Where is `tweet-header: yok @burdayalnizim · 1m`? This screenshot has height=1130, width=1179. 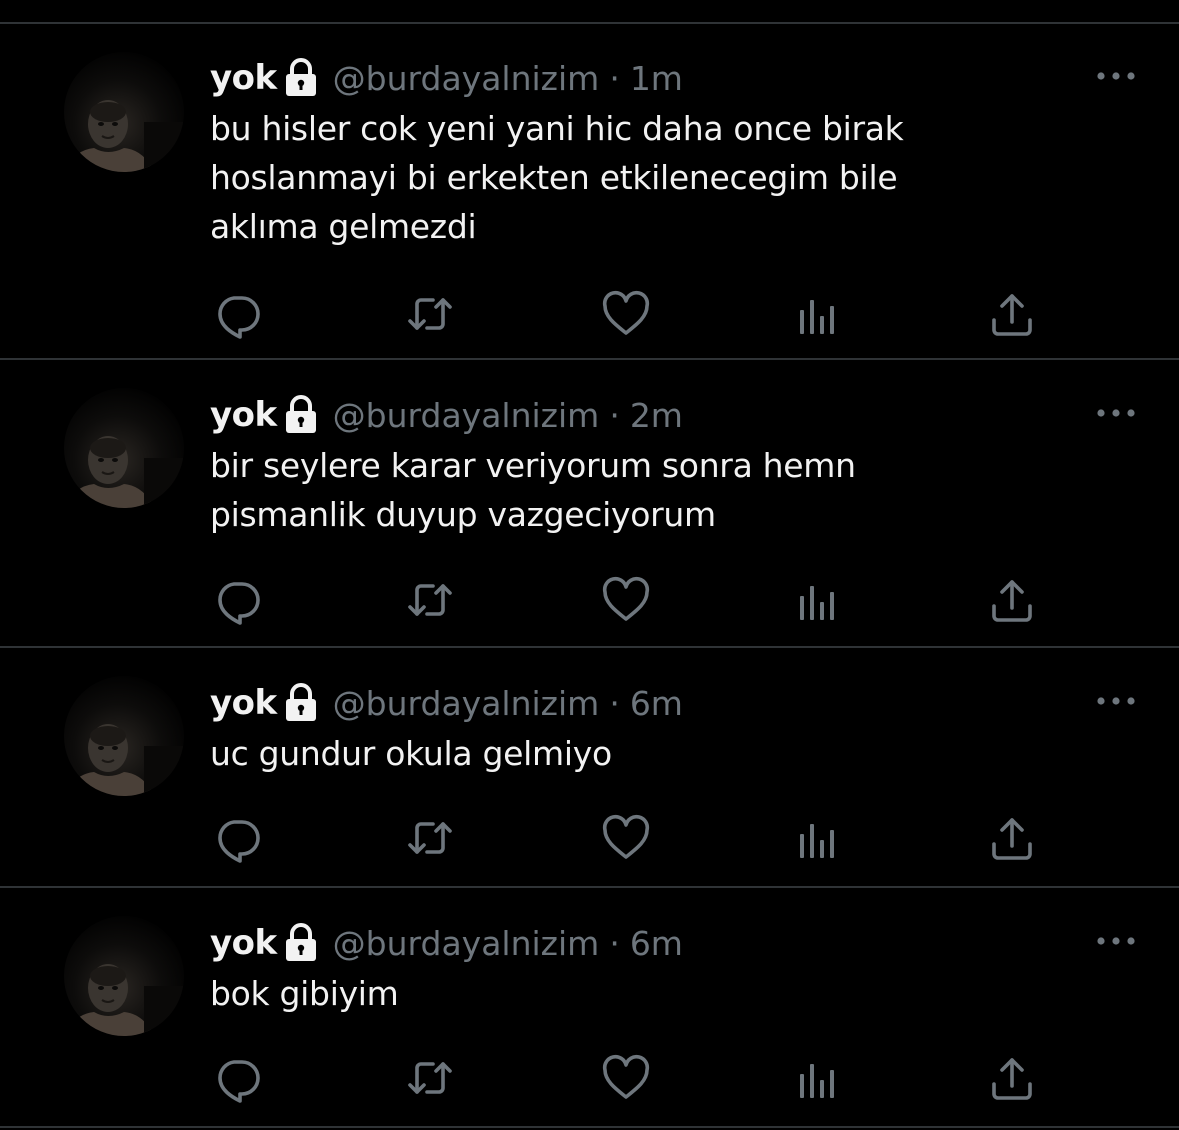
tweet-header: yok @burdayalnizim · 1m is located at coordinates (446, 78).